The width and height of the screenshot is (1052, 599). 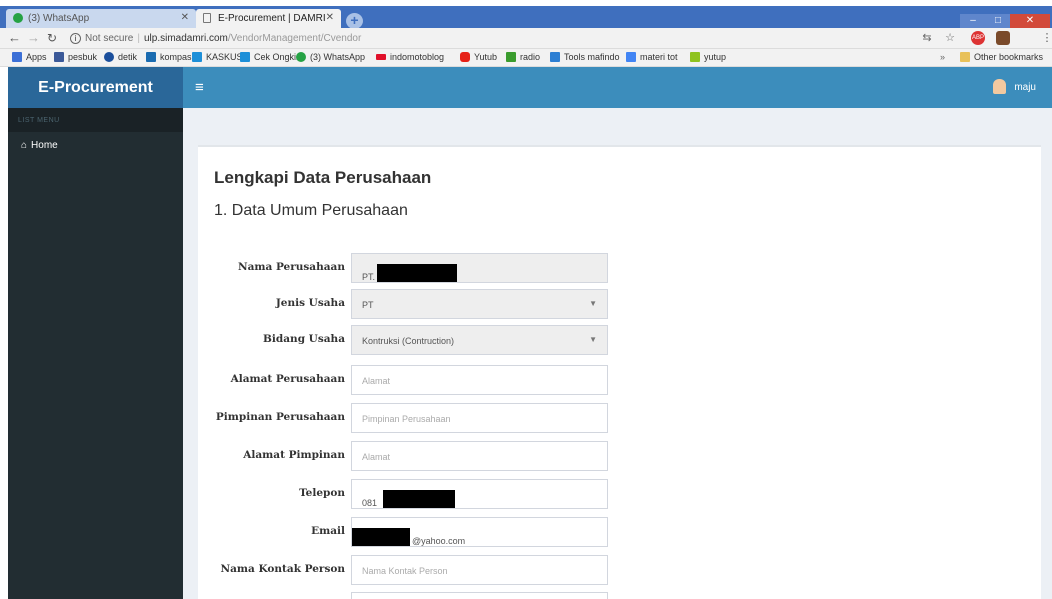 What do you see at coordinates (109, 38) in the screenshot?
I see `security-label: Not secure` at bounding box center [109, 38].